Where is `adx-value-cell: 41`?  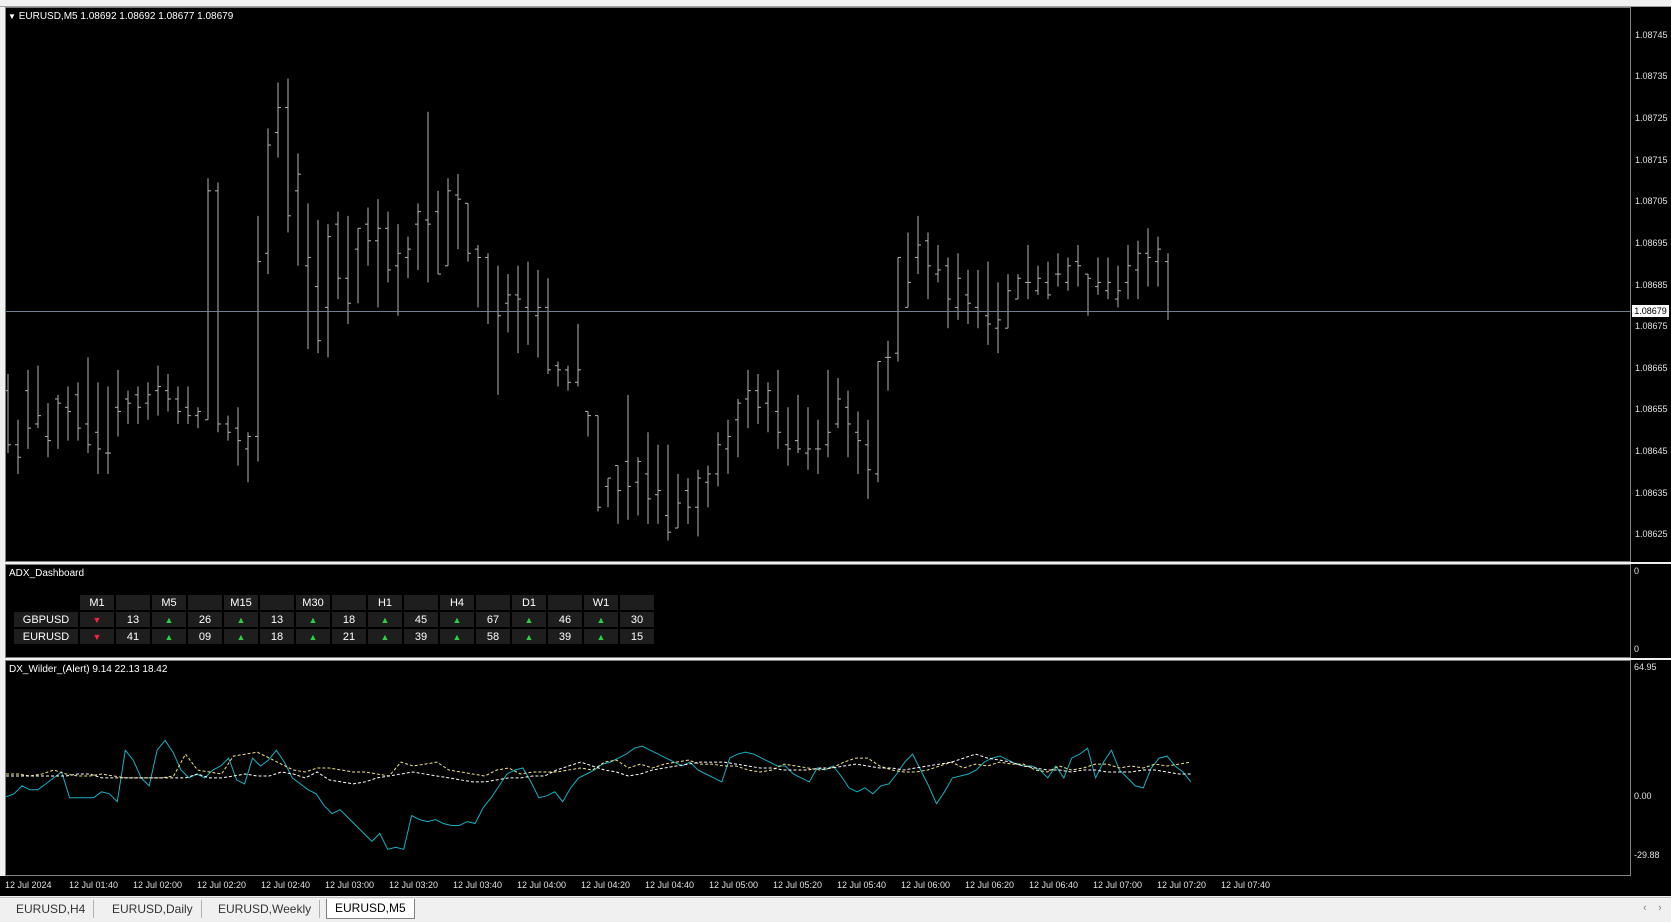 adx-value-cell: 41 is located at coordinates (133, 636).